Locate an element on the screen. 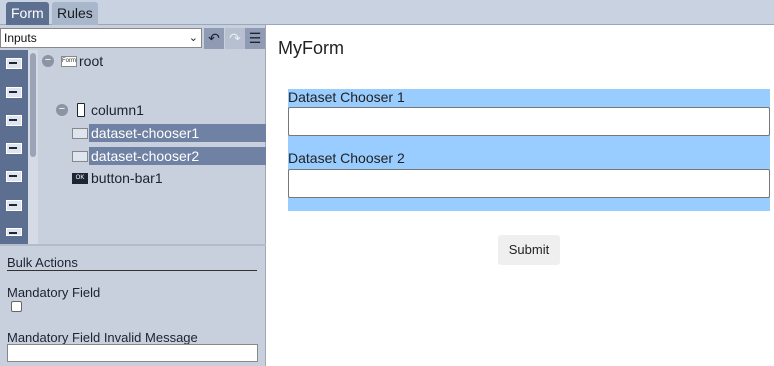 Image resolution: width=774 pixels, height=366 pixels. dataset-chooser-2-input is located at coordinates (529, 183).